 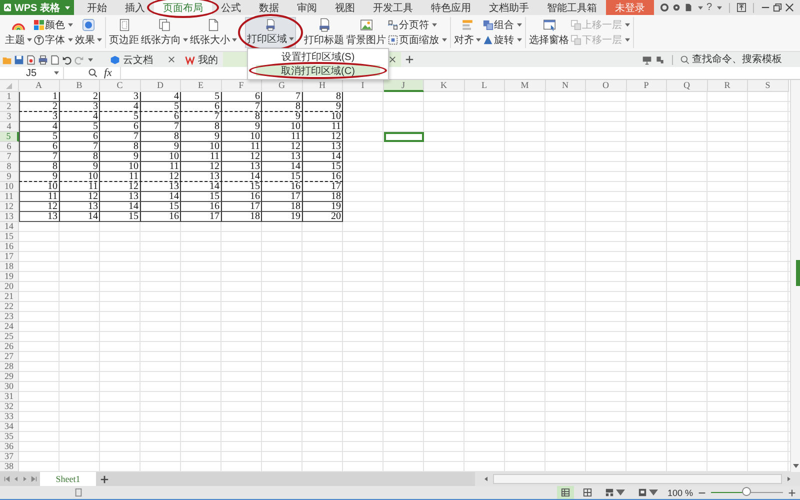 I want to click on row-header: 14, so click(x=9, y=227).